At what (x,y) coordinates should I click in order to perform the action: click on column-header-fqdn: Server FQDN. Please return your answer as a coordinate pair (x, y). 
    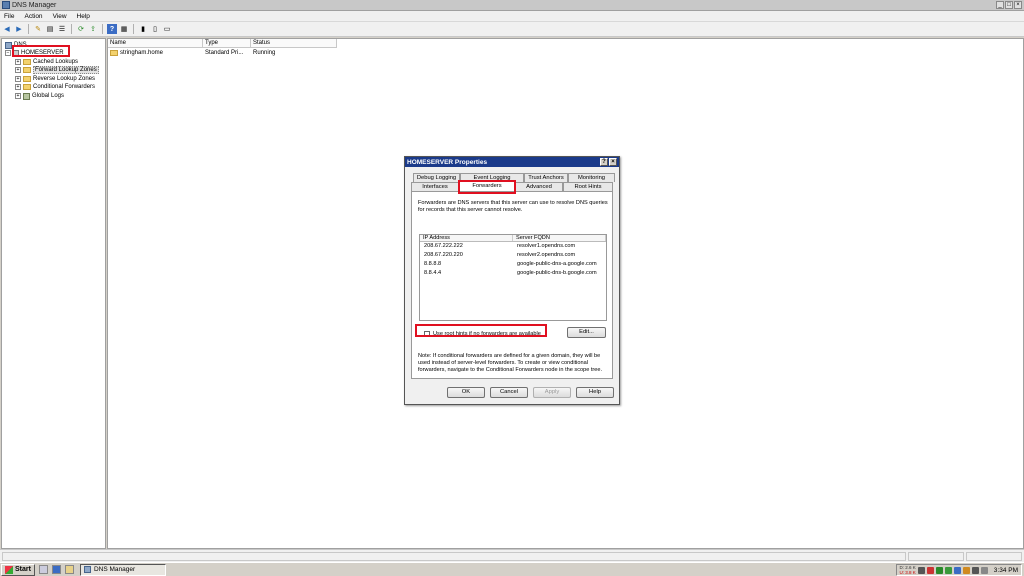
    Looking at the image, I should click on (559, 238).